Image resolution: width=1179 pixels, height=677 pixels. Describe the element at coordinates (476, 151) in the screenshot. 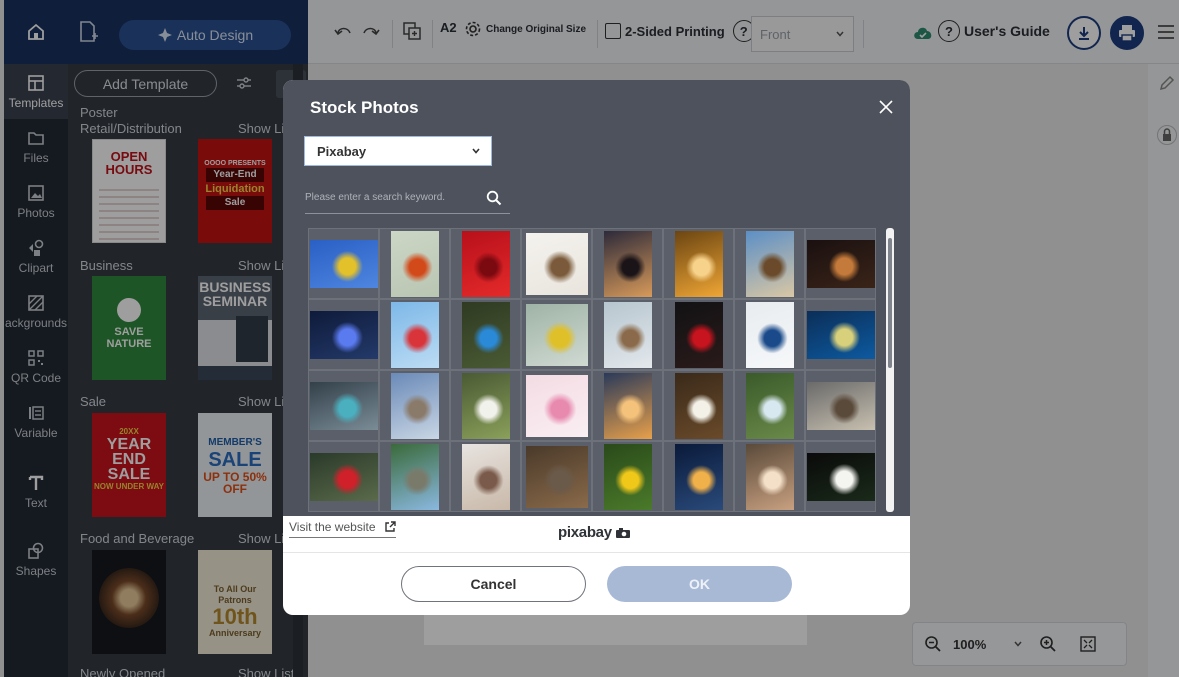

I see `chevron-down-icon` at that location.